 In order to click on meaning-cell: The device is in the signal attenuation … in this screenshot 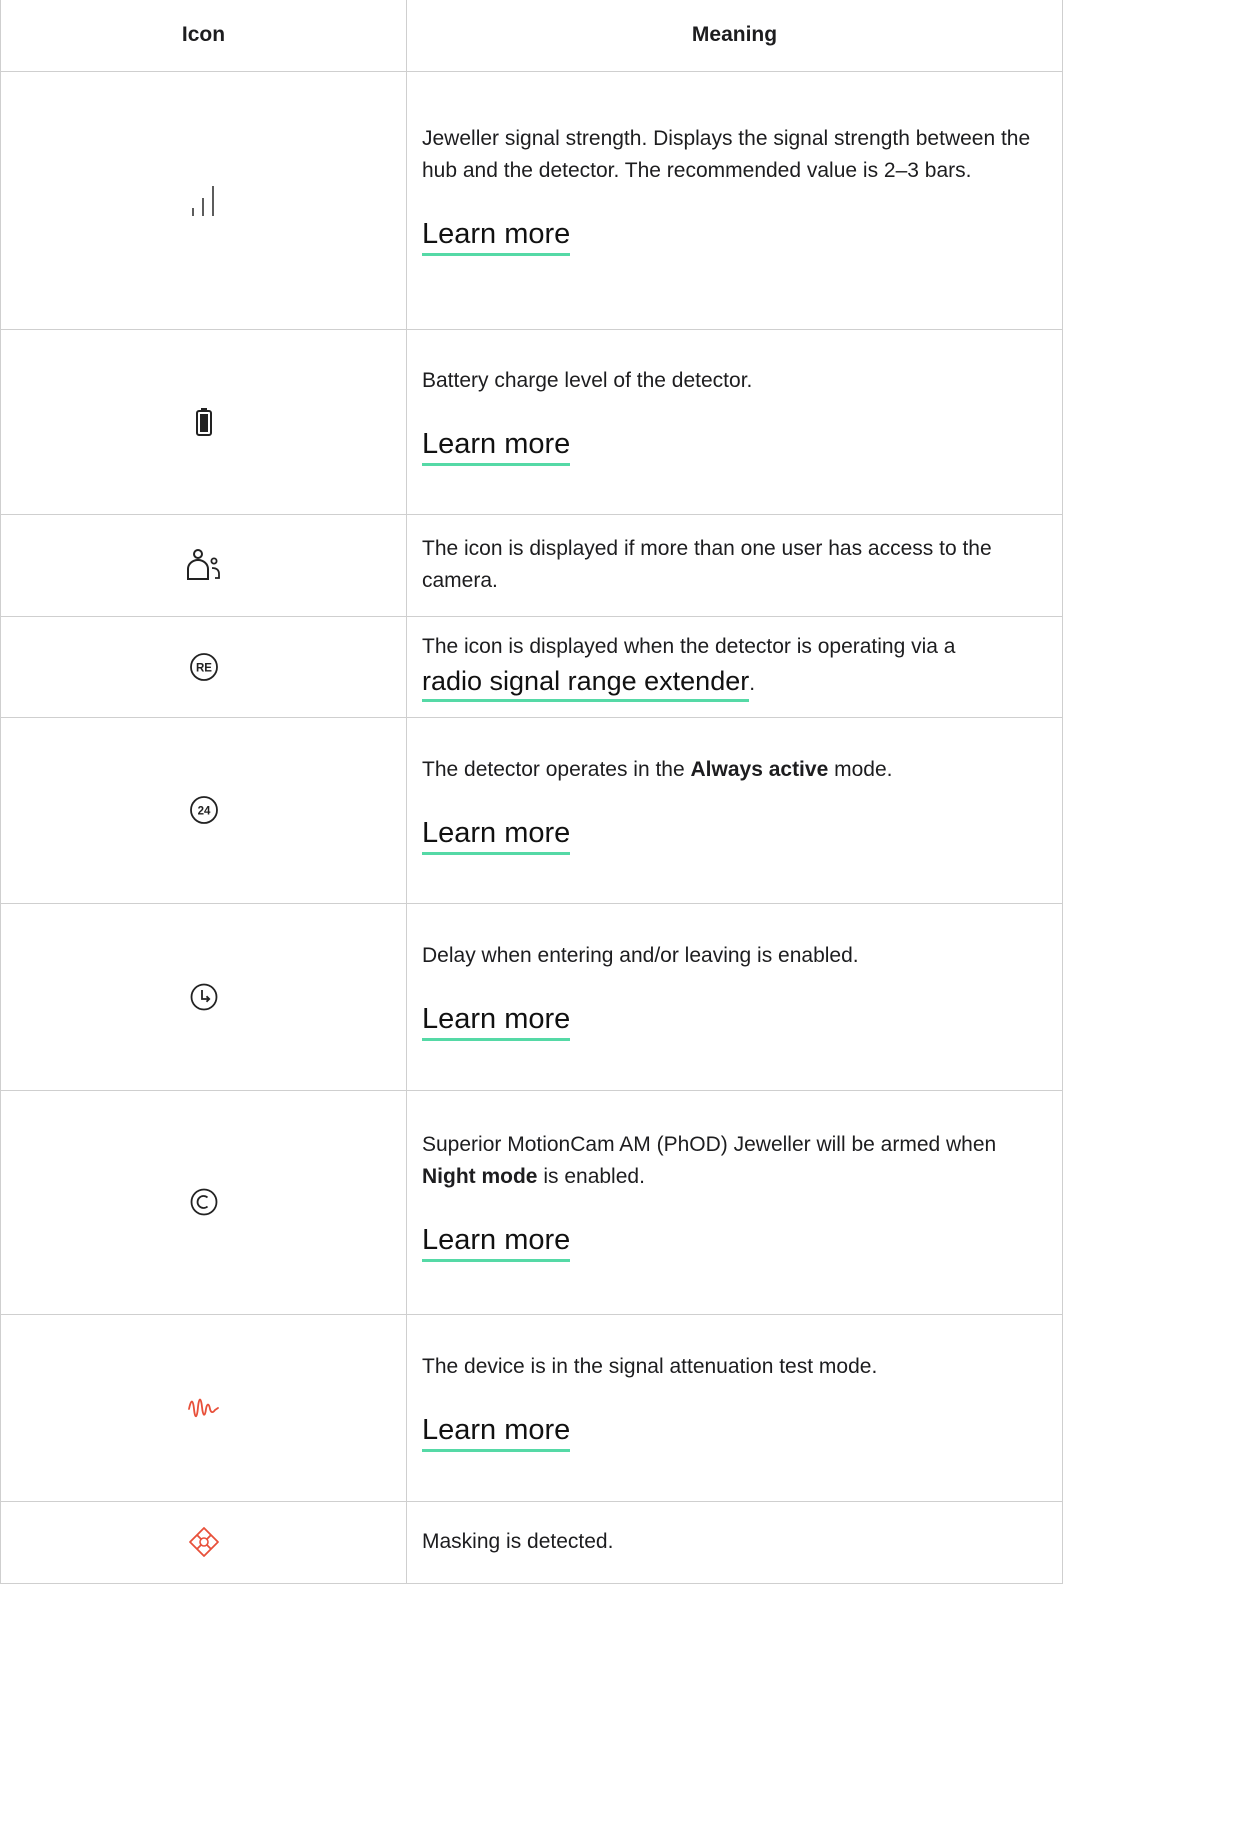, I will do `click(734, 1407)`.